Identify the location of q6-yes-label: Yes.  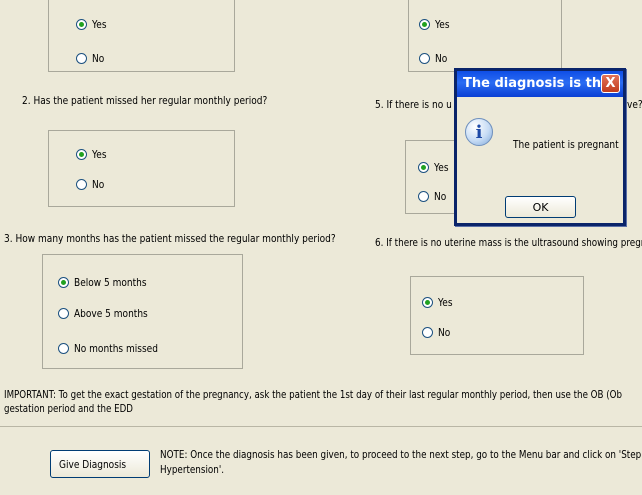
(445, 302).